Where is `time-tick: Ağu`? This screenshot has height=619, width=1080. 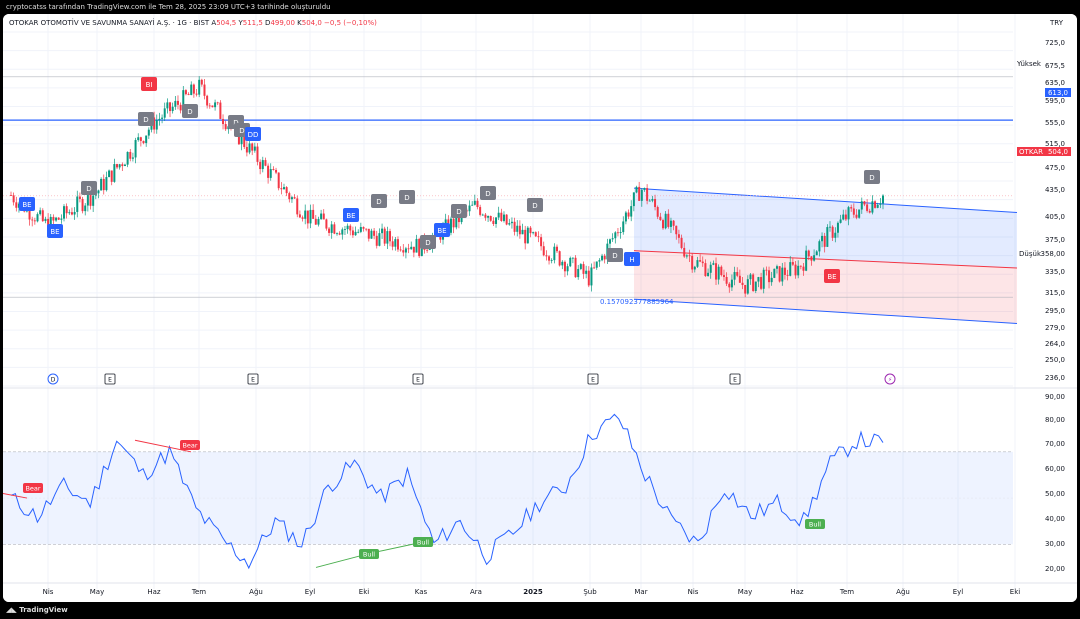
time-tick: Ağu is located at coordinates (256, 592).